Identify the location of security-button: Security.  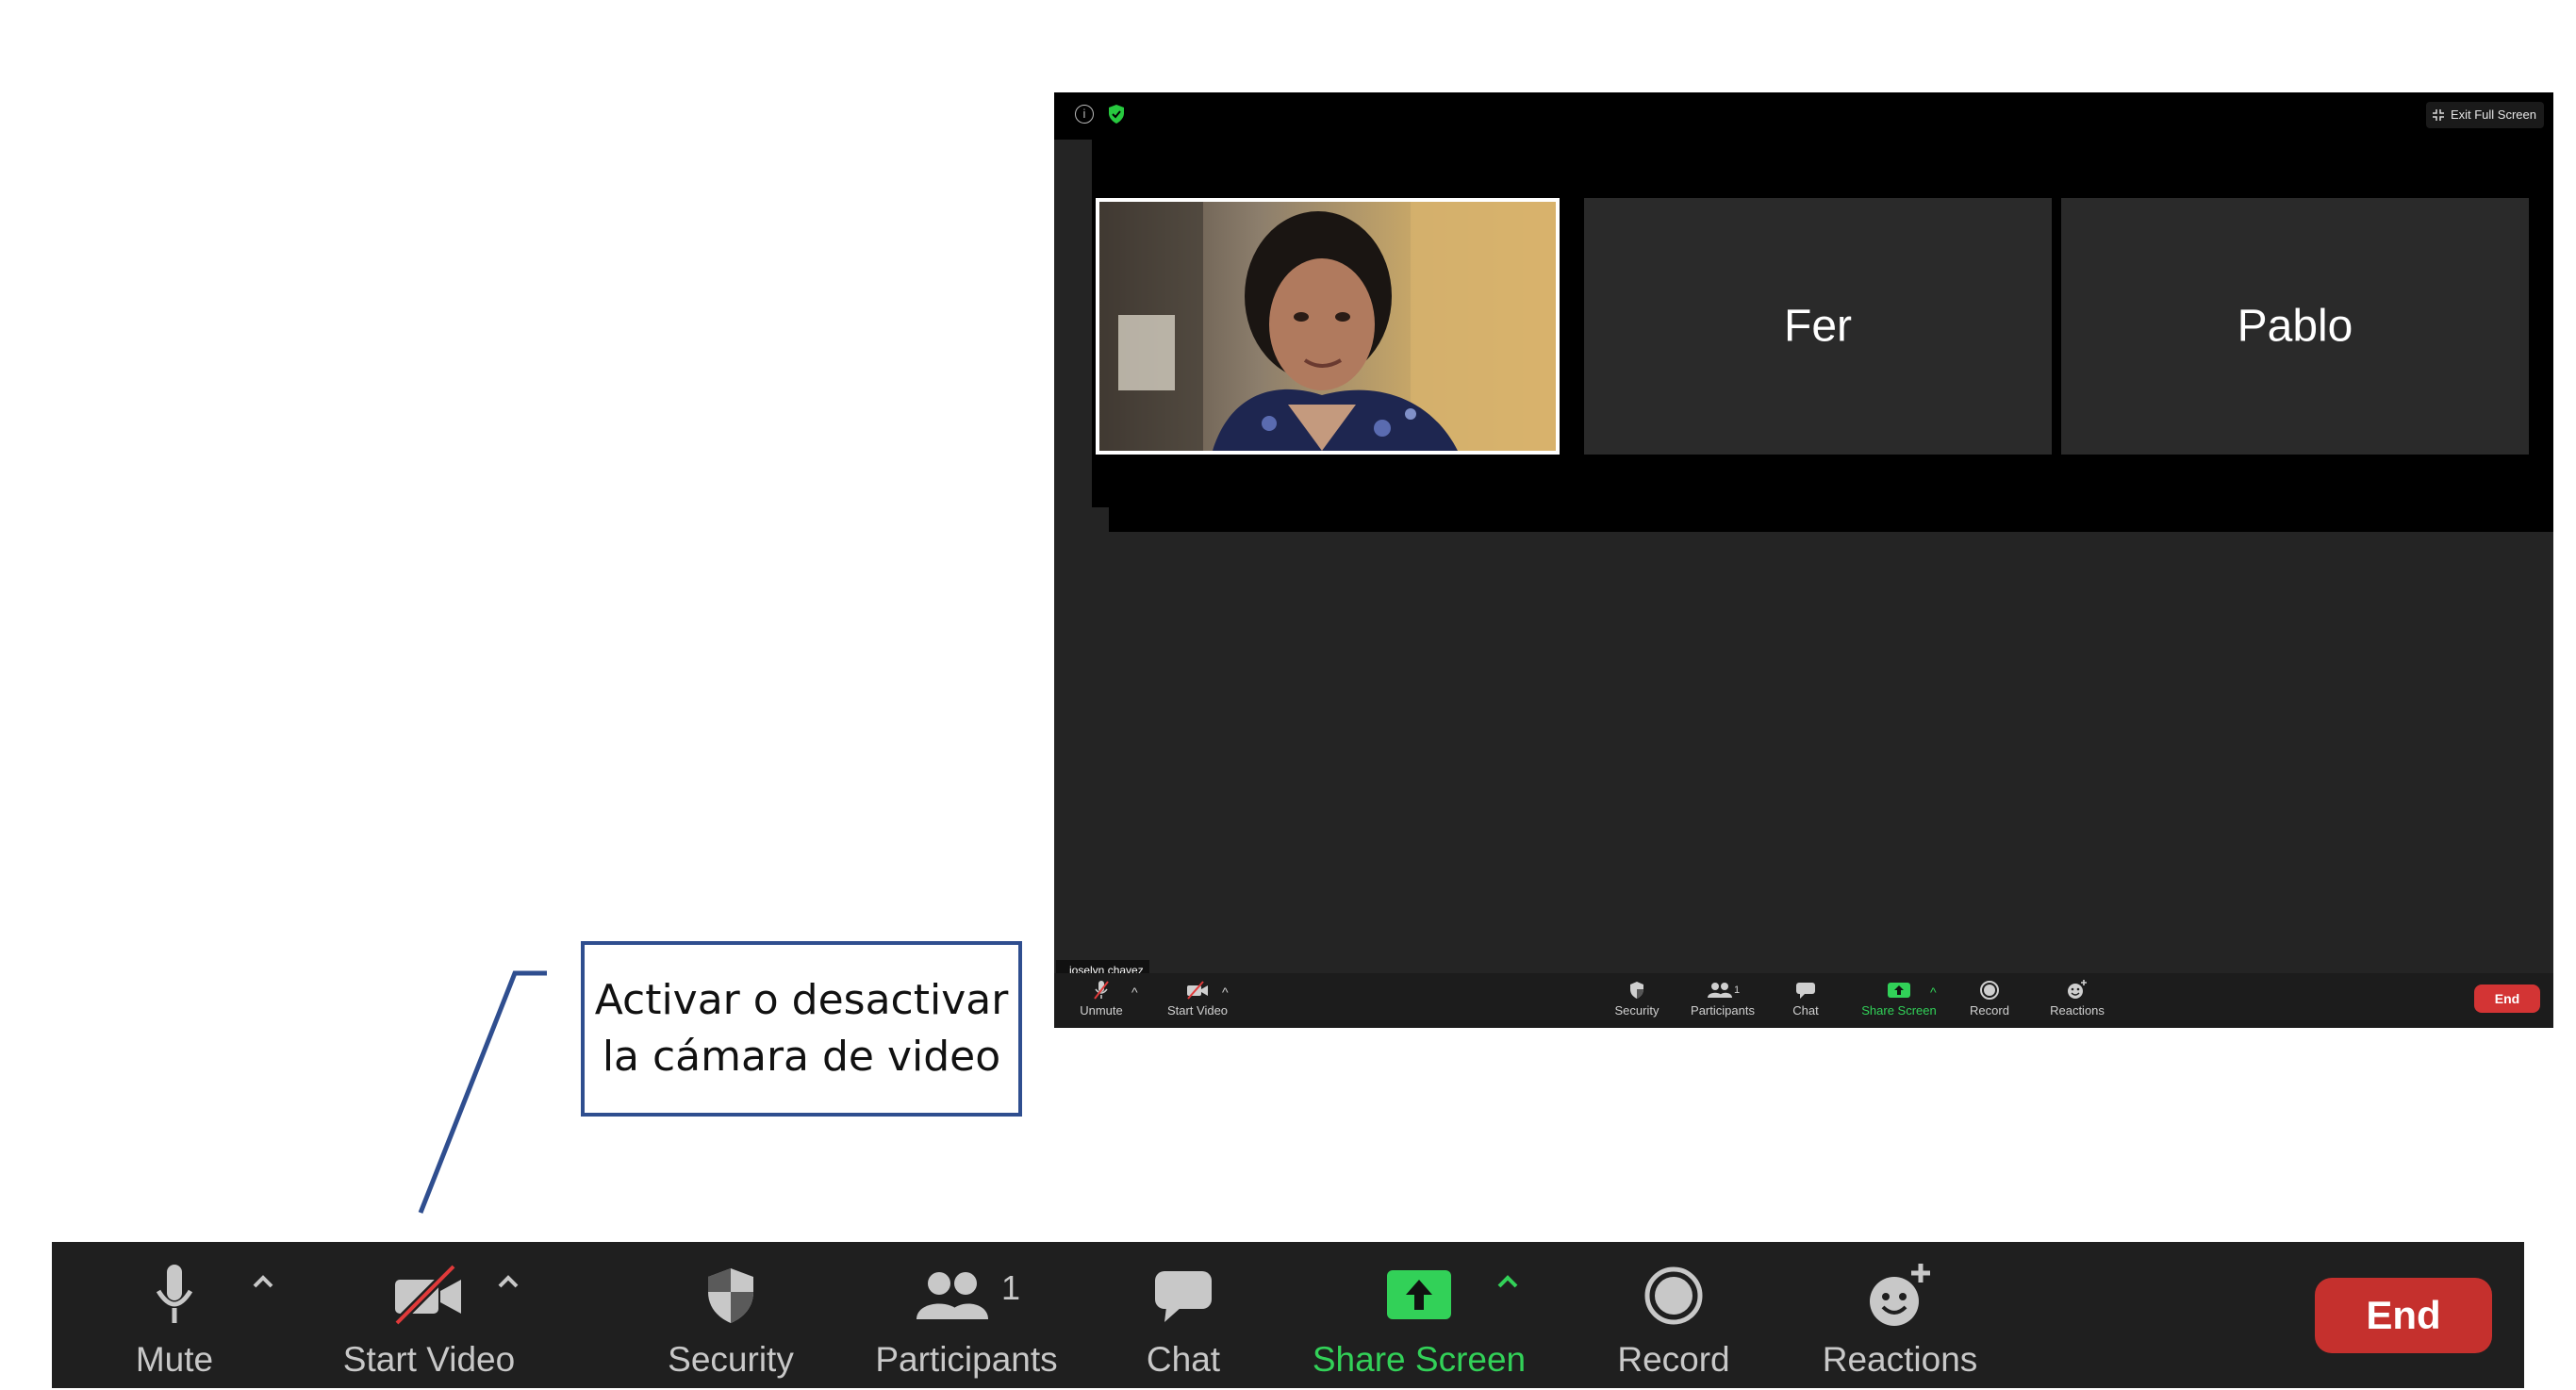
(730, 1315).